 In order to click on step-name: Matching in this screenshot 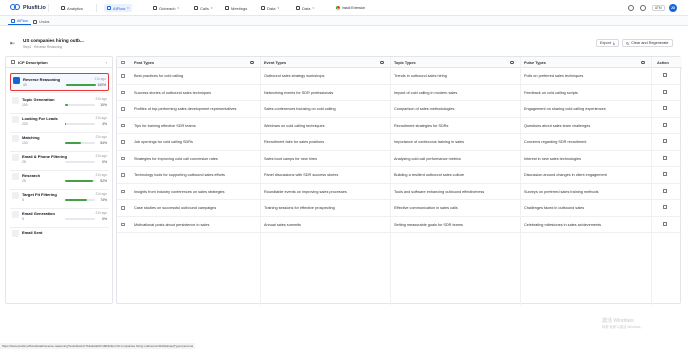, I will do `click(31, 137)`.